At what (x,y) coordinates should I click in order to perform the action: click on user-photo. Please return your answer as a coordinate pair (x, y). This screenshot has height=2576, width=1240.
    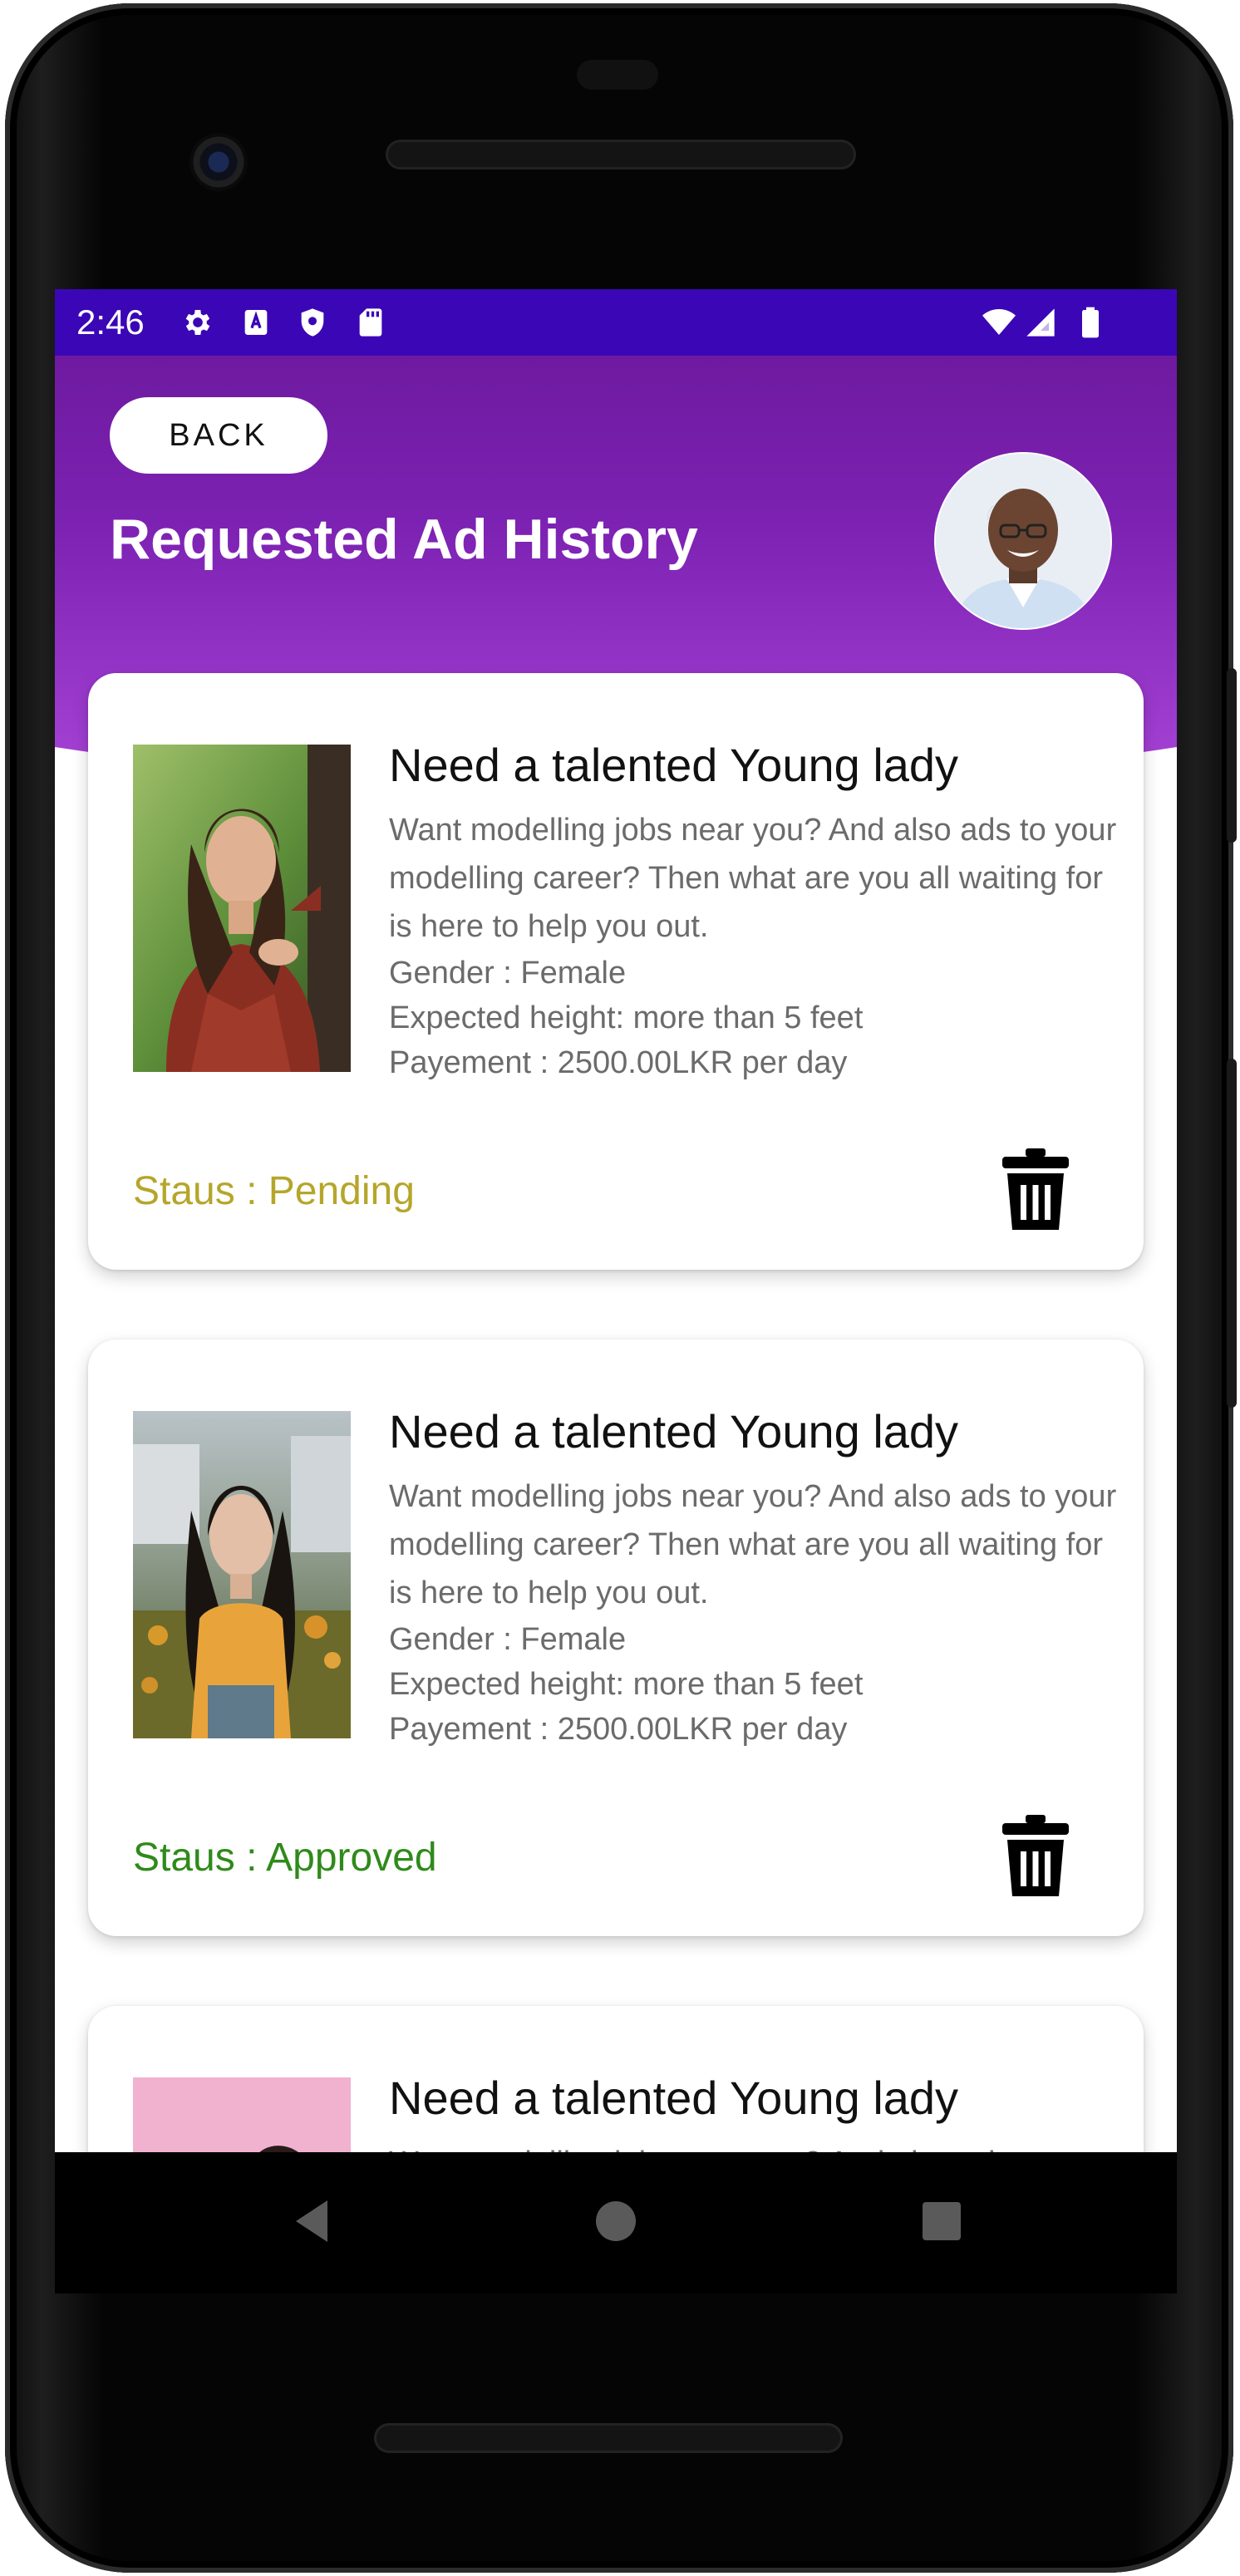
    Looking at the image, I should click on (1023, 541).